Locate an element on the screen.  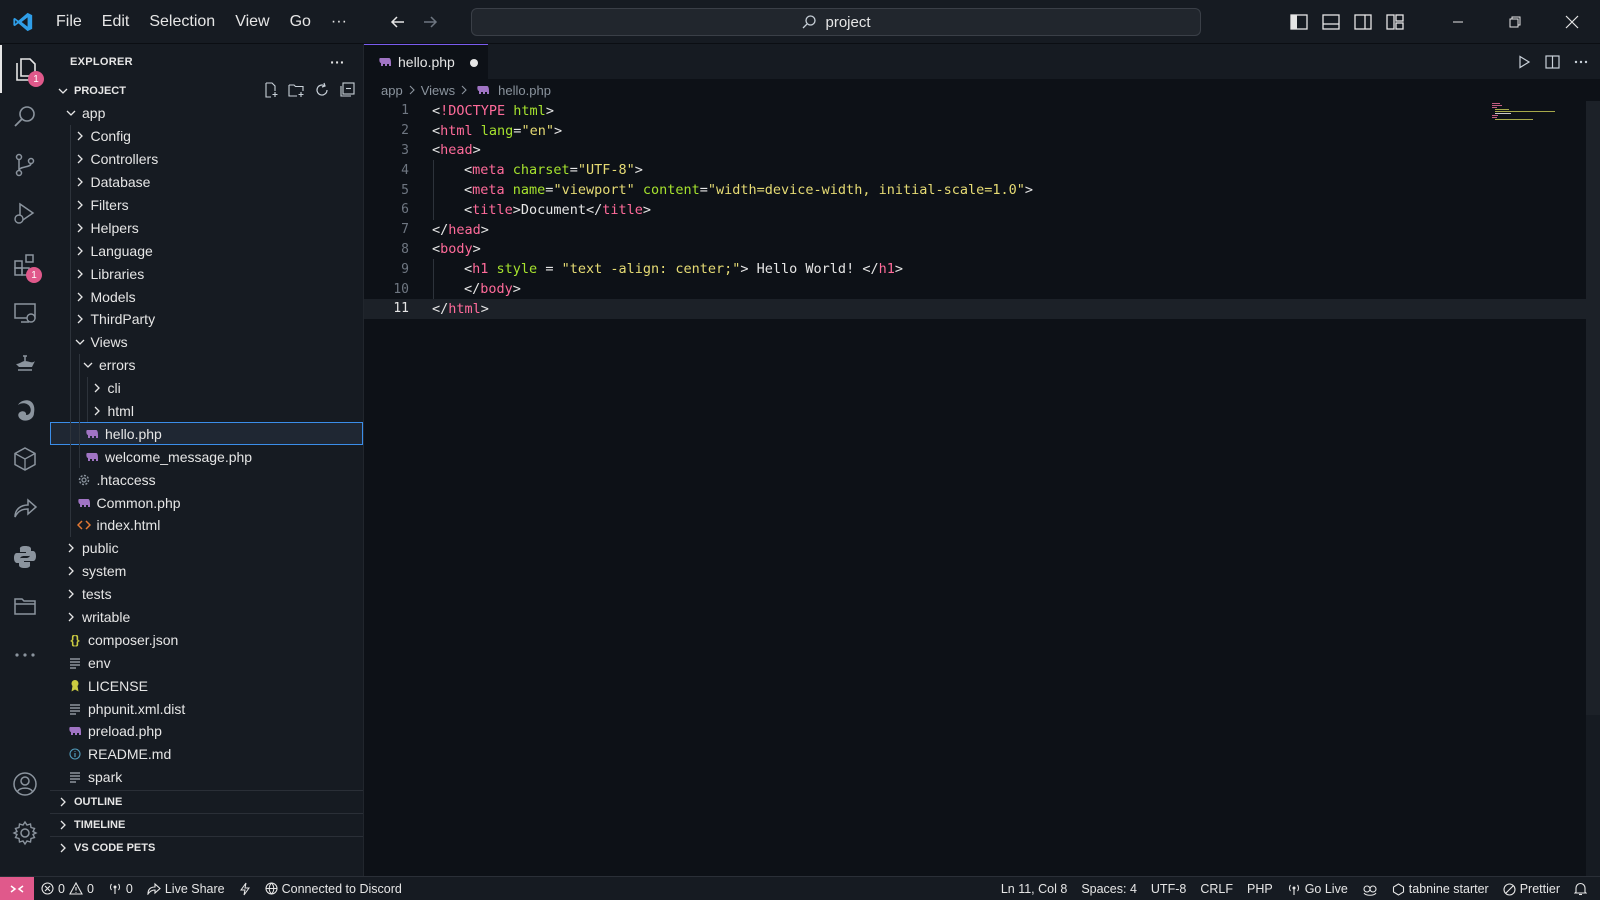
folder-item: Controllers is located at coordinates (206, 159).